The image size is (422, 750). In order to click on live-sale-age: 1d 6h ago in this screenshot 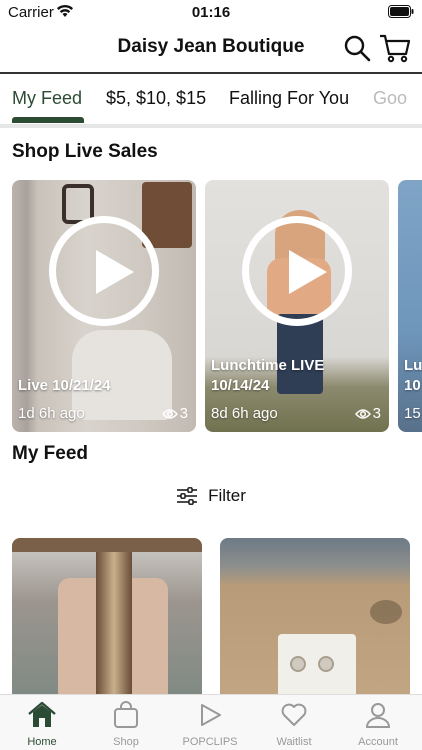, I will do `click(51, 413)`.